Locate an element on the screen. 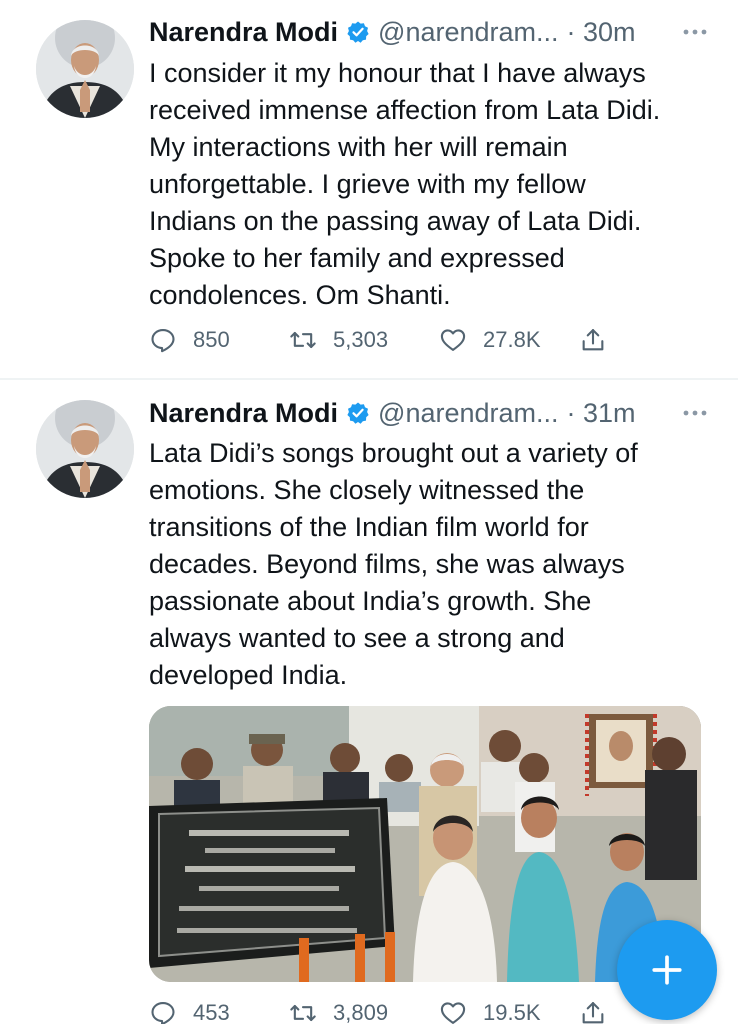 The height and width of the screenshot is (1024, 738). reply-button: 453 is located at coordinates (189, 1011).